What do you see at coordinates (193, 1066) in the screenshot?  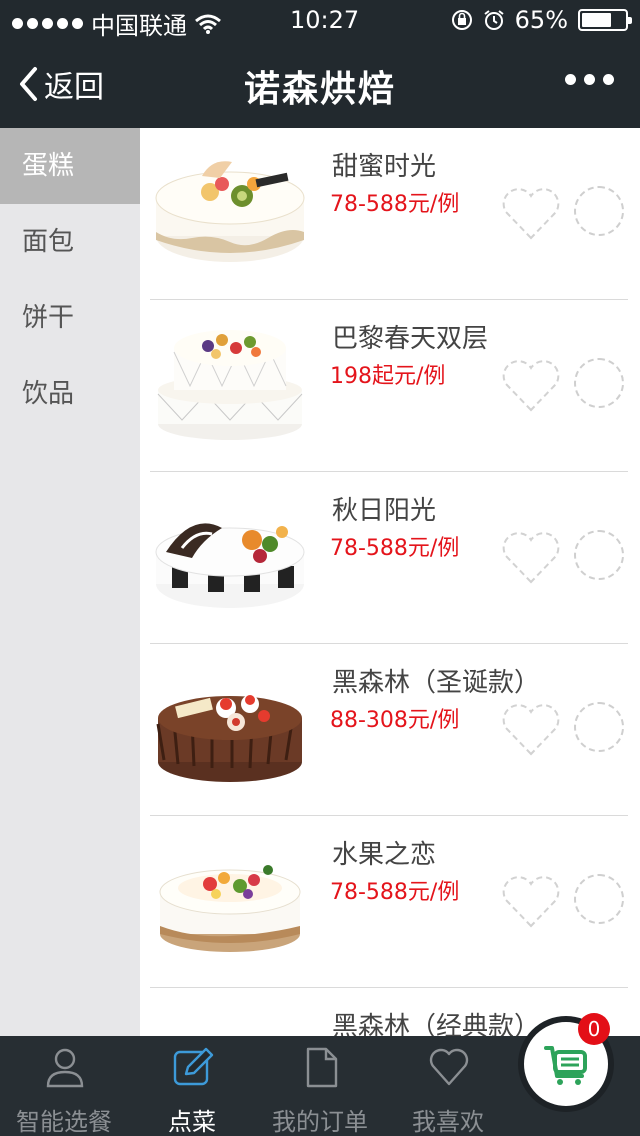 I see `edit-icon` at bounding box center [193, 1066].